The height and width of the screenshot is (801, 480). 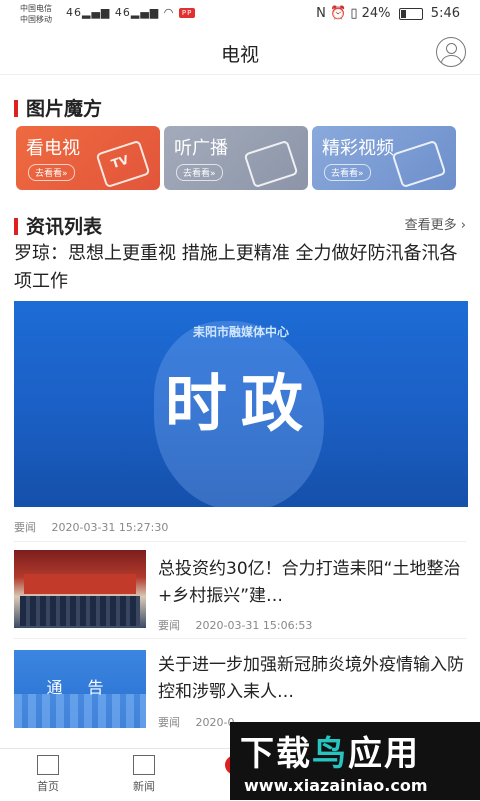 I want to click on status-right: N ⏰ ▯ 24% 5:46, so click(x=388, y=13).